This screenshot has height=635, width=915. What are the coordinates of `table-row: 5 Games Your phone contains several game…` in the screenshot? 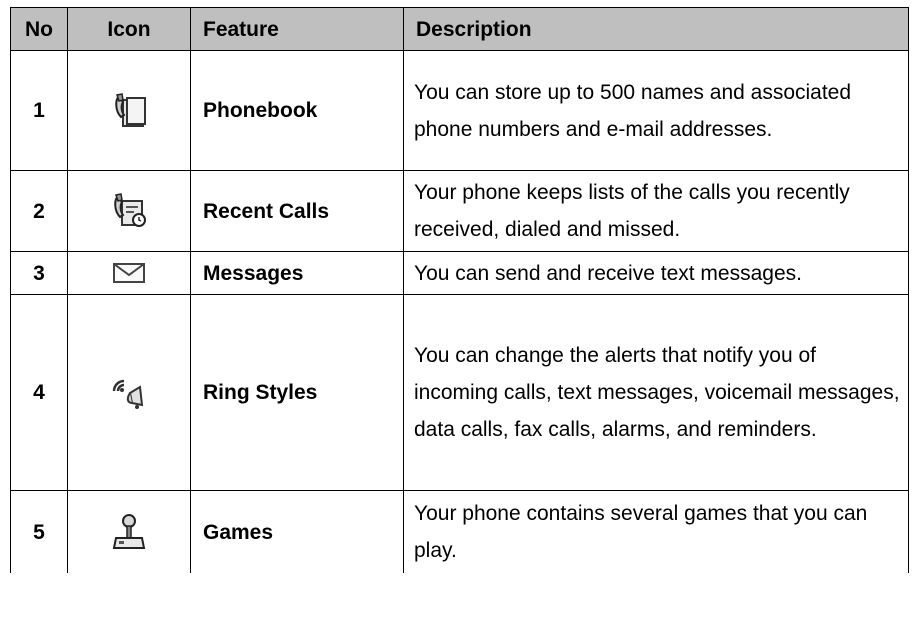 It's located at (459, 531).